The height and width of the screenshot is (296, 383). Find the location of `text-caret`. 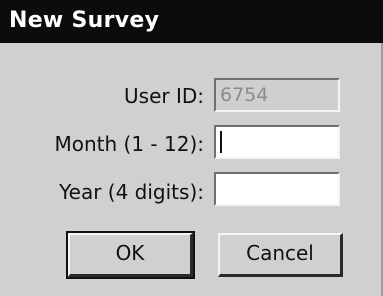

text-caret is located at coordinates (221, 142).